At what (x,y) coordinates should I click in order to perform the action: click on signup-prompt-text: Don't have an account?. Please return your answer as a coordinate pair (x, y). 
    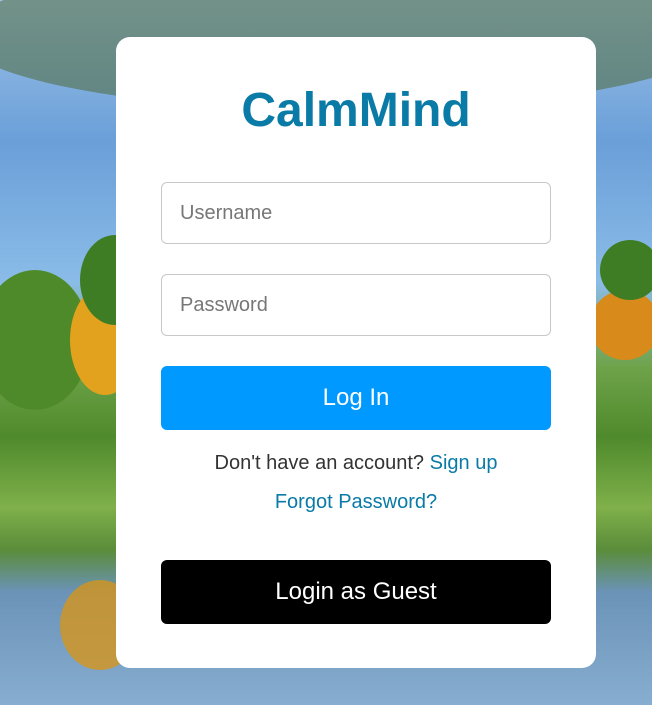
    Looking at the image, I should click on (322, 463).